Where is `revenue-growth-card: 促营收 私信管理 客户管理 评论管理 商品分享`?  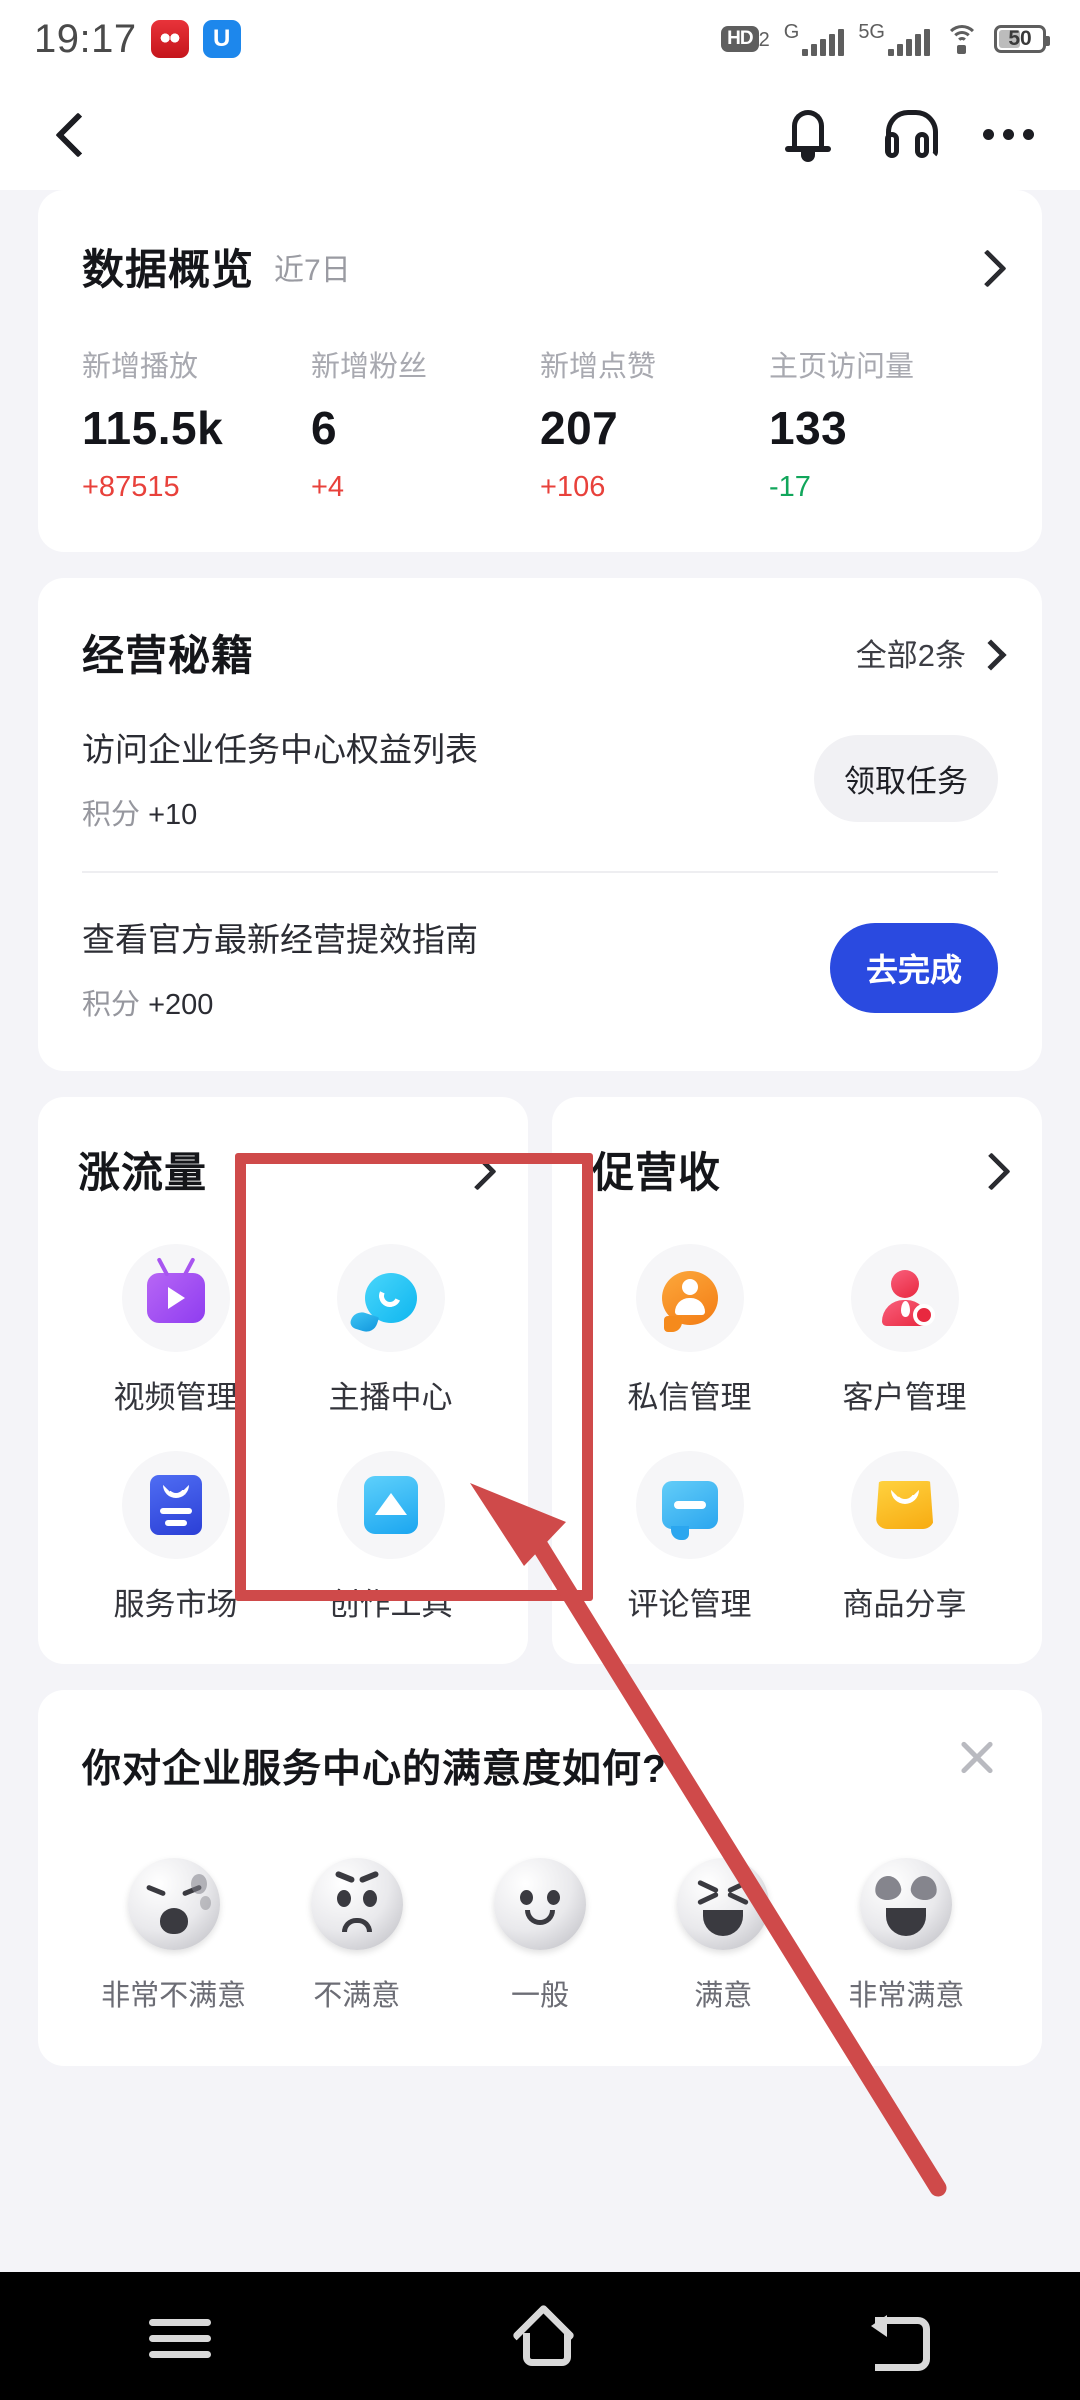
revenue-growth-card: 促营收 私信管理 客户管理 评论管理 商品分享 is located at coordinates (797, 1380).